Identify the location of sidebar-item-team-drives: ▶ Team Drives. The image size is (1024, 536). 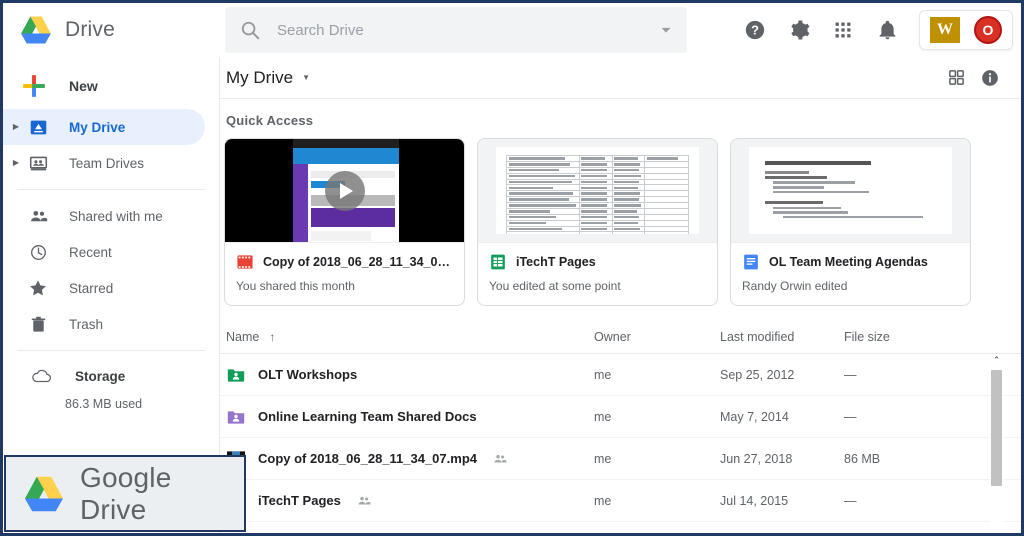
(104, 163).